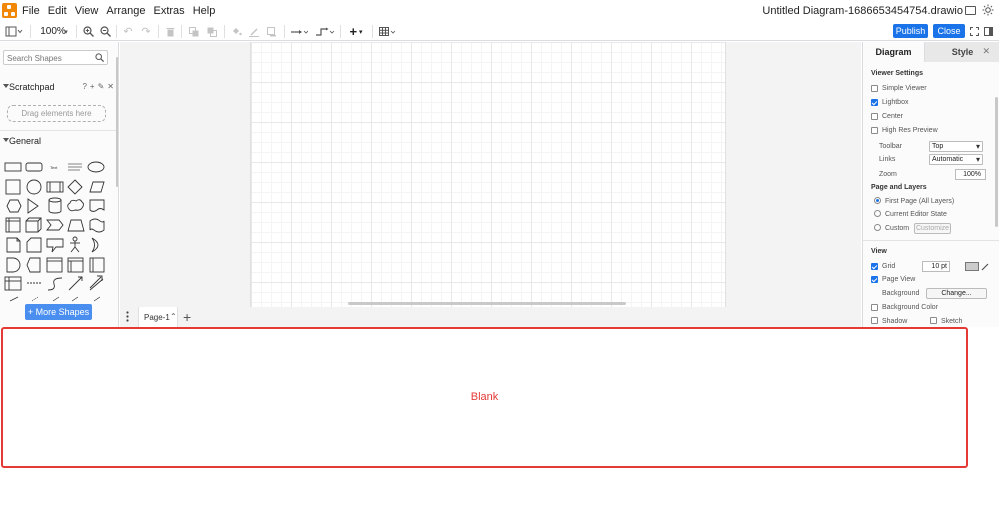  What do you see at coordinates (158, 317) in the screenshot?
I see `page-tab: Page-1 ⌃` at bounding box center [158, 317].